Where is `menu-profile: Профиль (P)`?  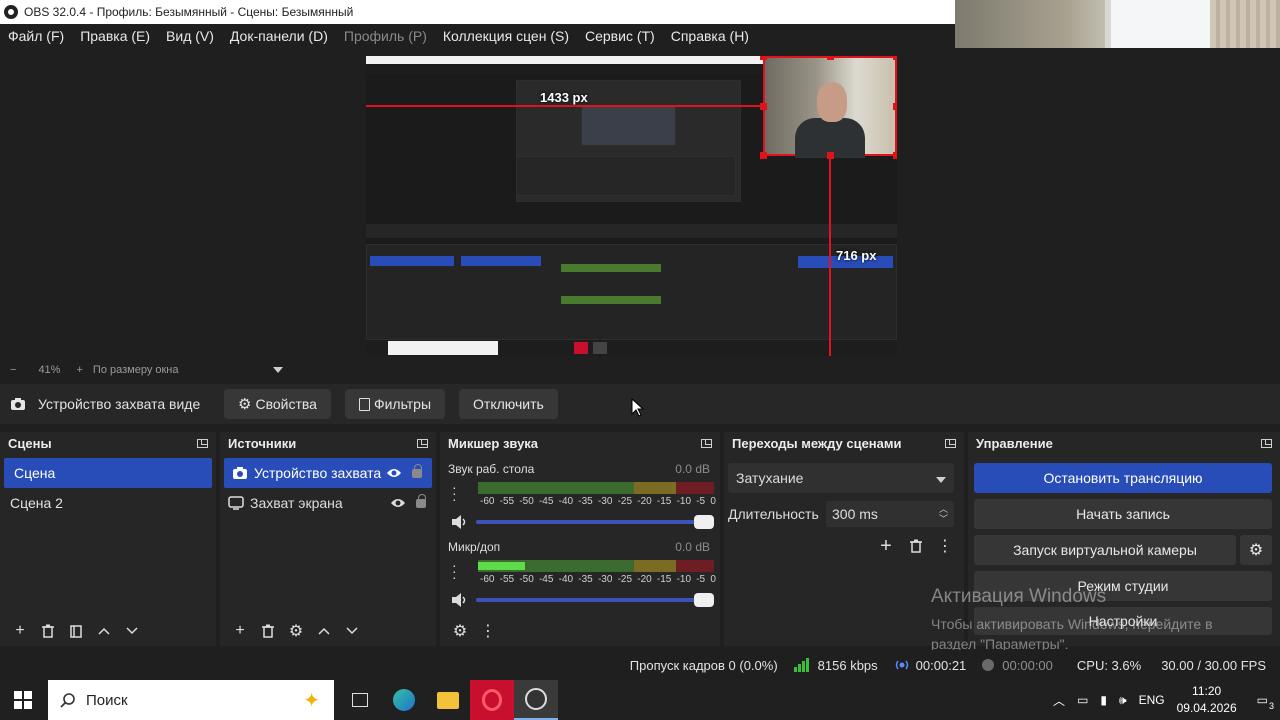 menu-profile: Профиль (P) is located at coordinates (385, 36).